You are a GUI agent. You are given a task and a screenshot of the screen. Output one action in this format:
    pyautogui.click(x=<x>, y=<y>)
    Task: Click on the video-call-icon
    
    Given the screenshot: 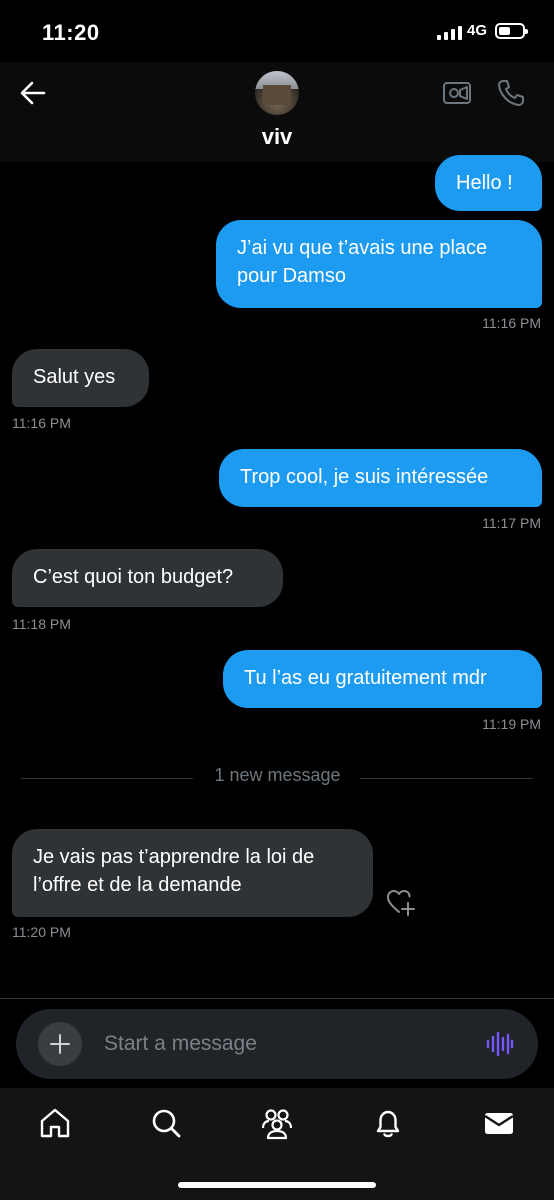 What is the action you would take?
    pyautogui.click(x=457, y=93)
    